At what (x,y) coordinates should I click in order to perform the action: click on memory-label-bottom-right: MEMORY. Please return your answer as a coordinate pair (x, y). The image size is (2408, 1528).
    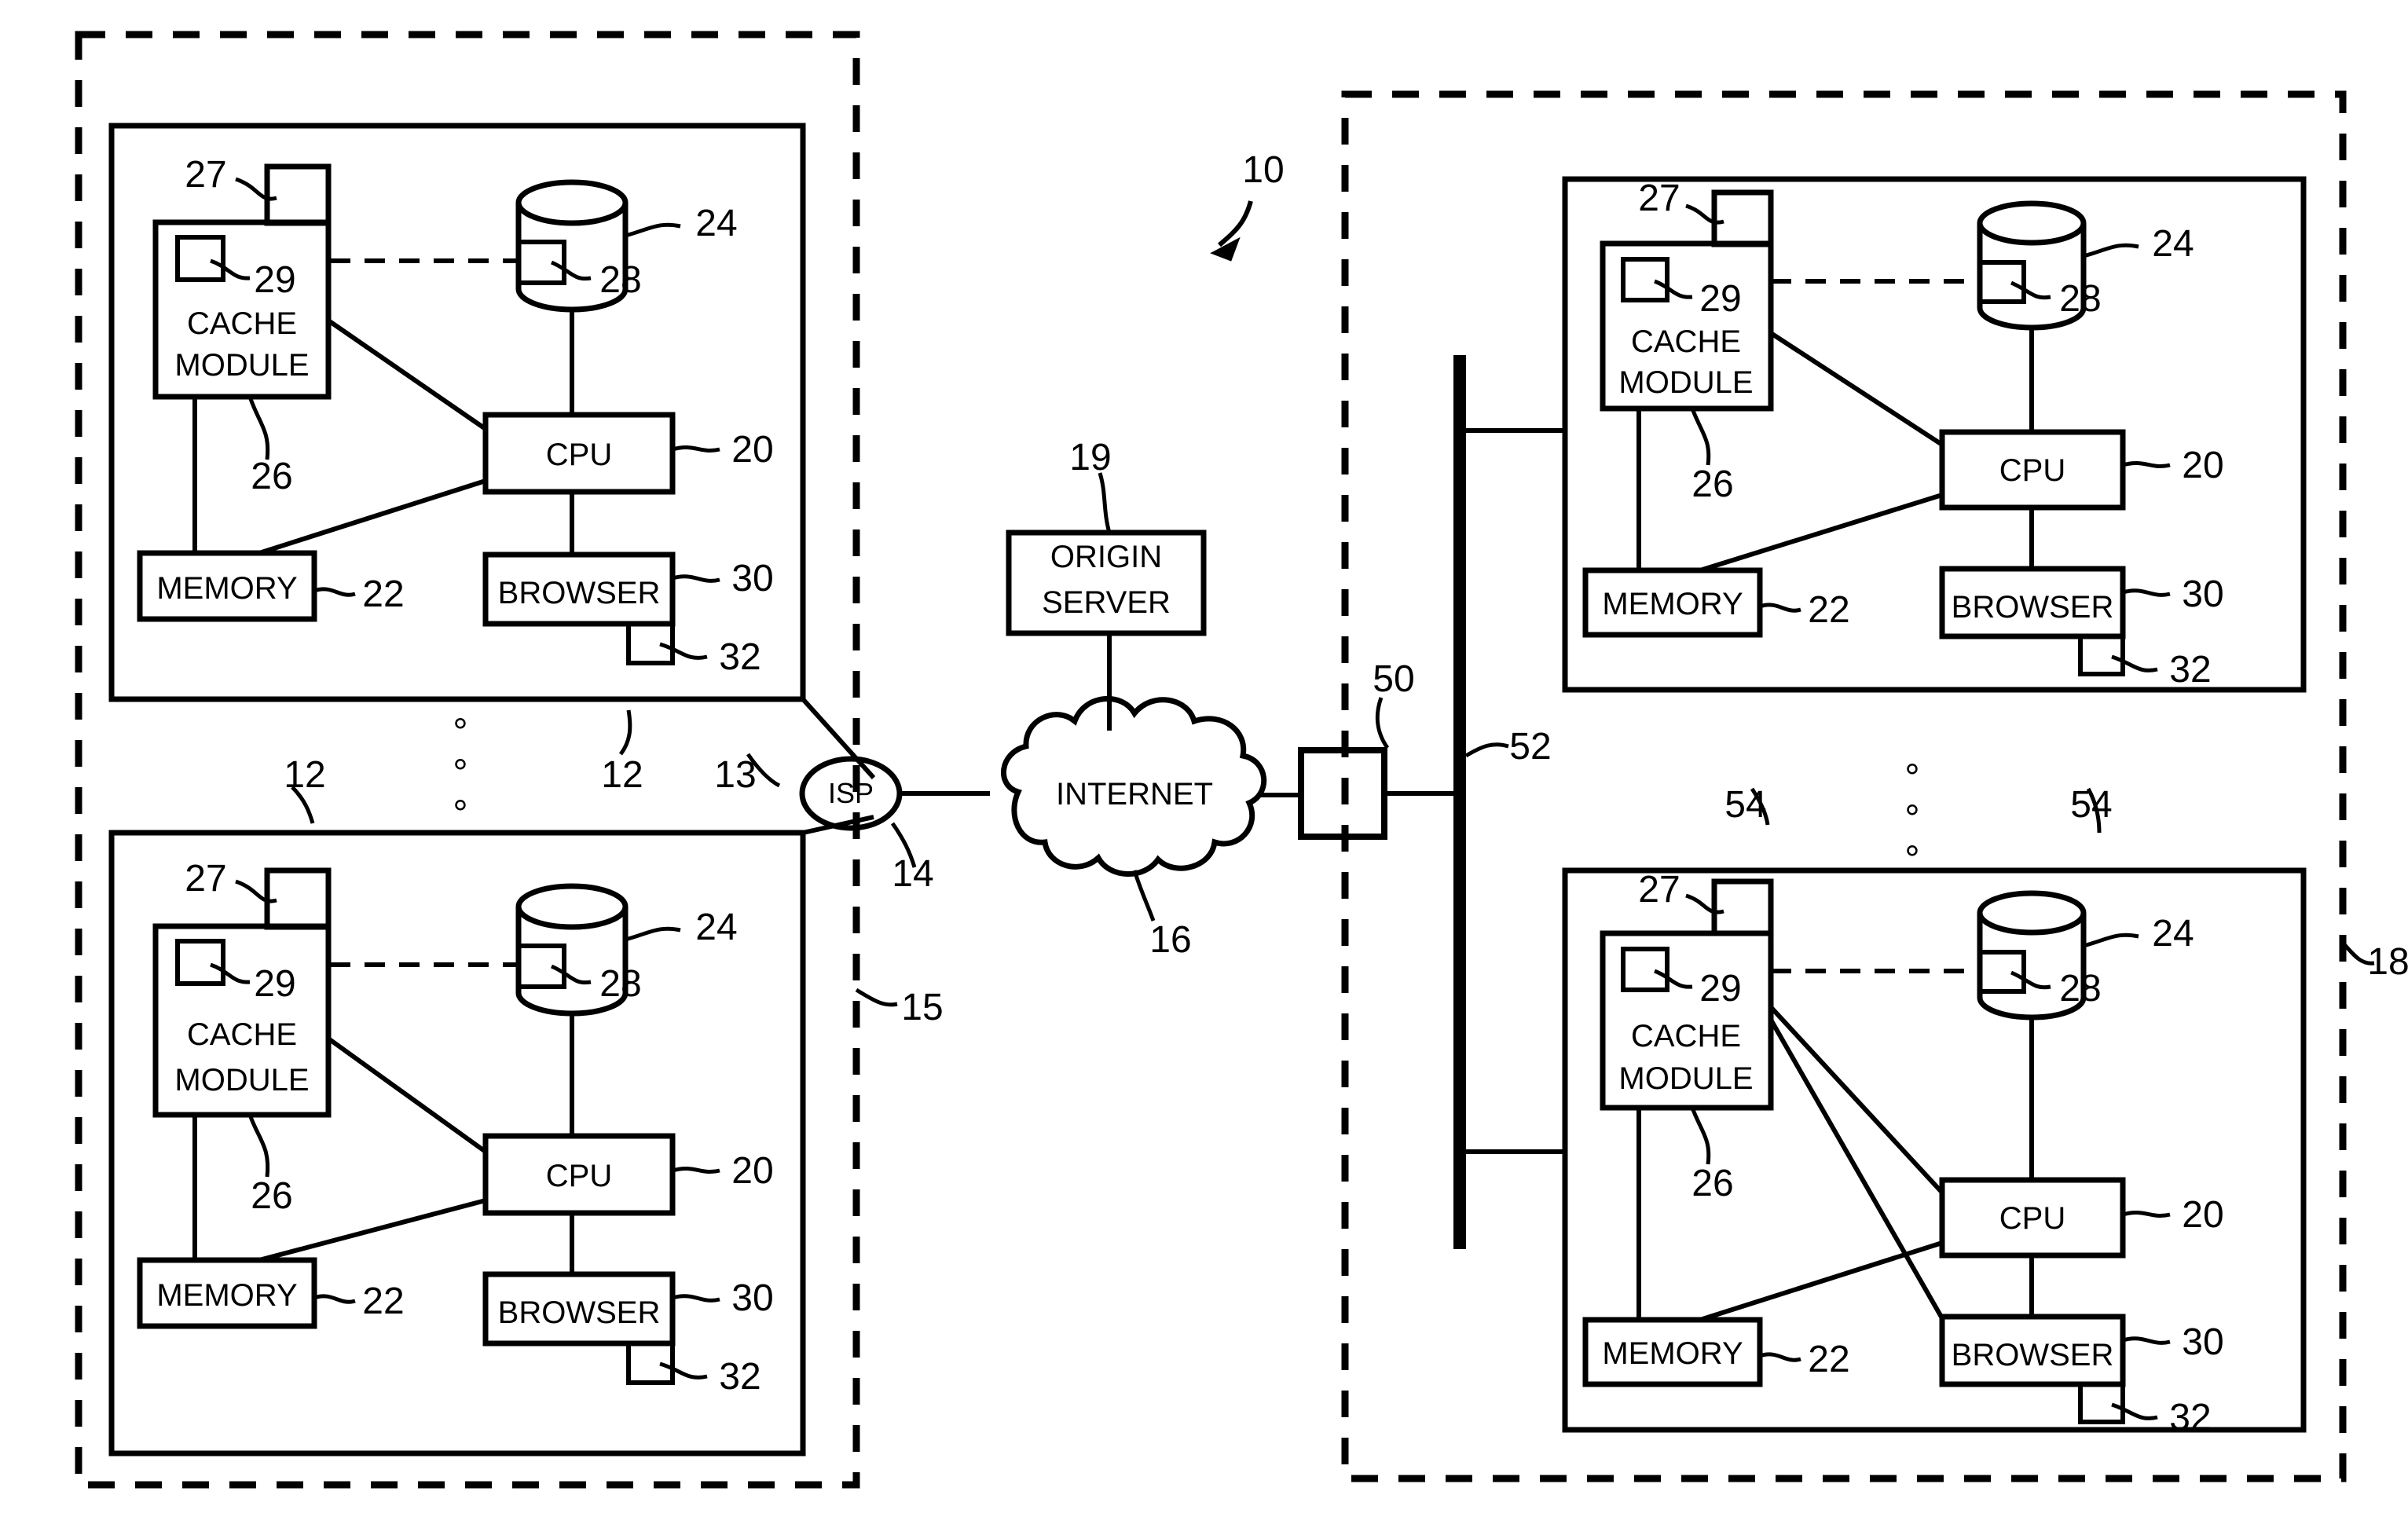
    Looking at the image, I should click on (1672, 1353).